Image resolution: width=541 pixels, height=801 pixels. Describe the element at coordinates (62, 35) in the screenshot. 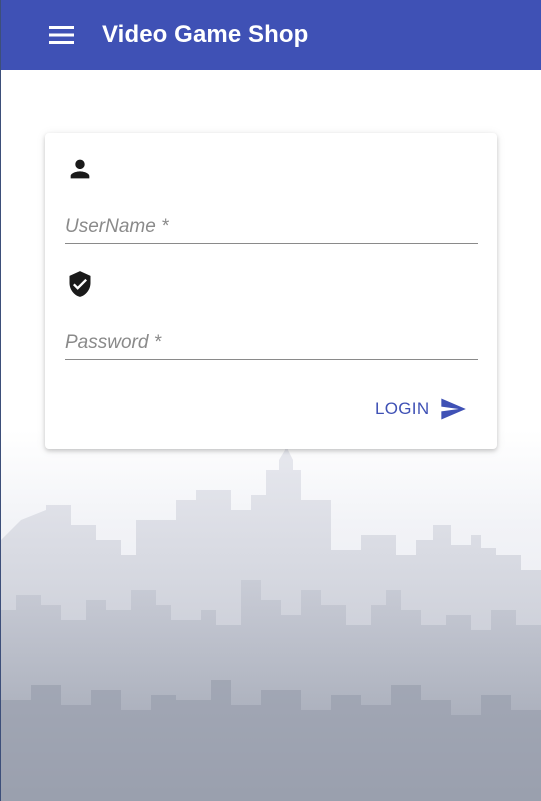

I see `hamburger-menu-icon` at that location.